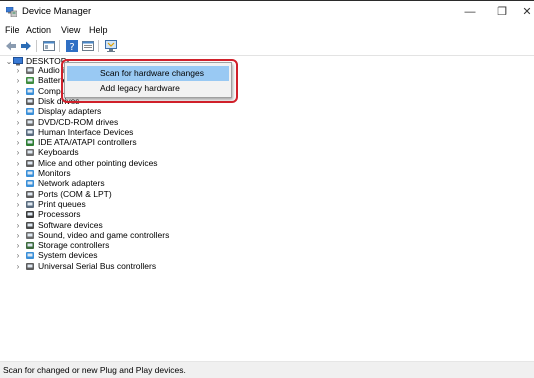 The height and width of the screenshot is (378, 534). What do you see at coordinates (30, 132) in the screenshot?
I see `hid-icon` at bounding box center [30, 132].